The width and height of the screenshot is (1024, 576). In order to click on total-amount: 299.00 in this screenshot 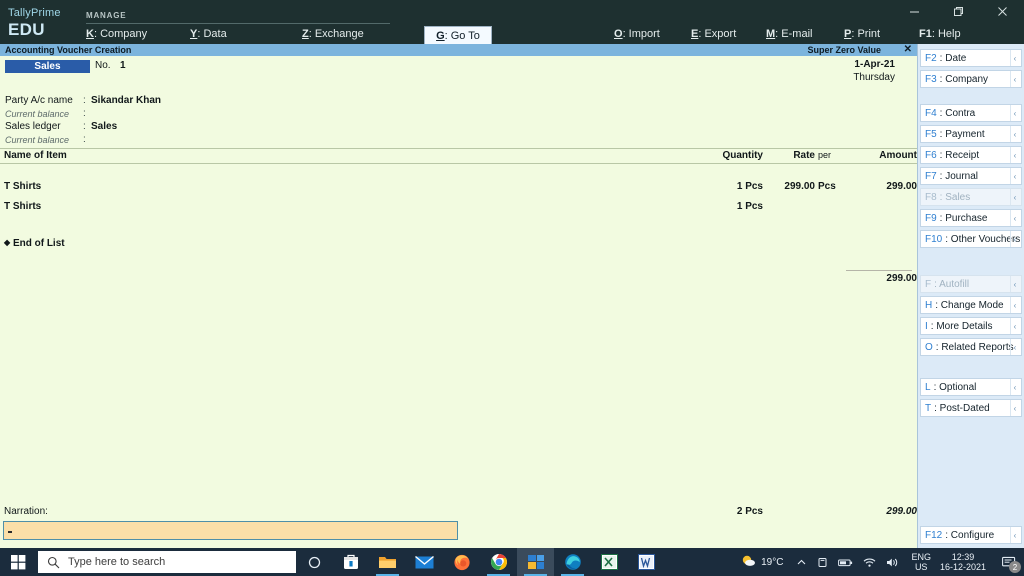, I will do `click(901, 511)`.